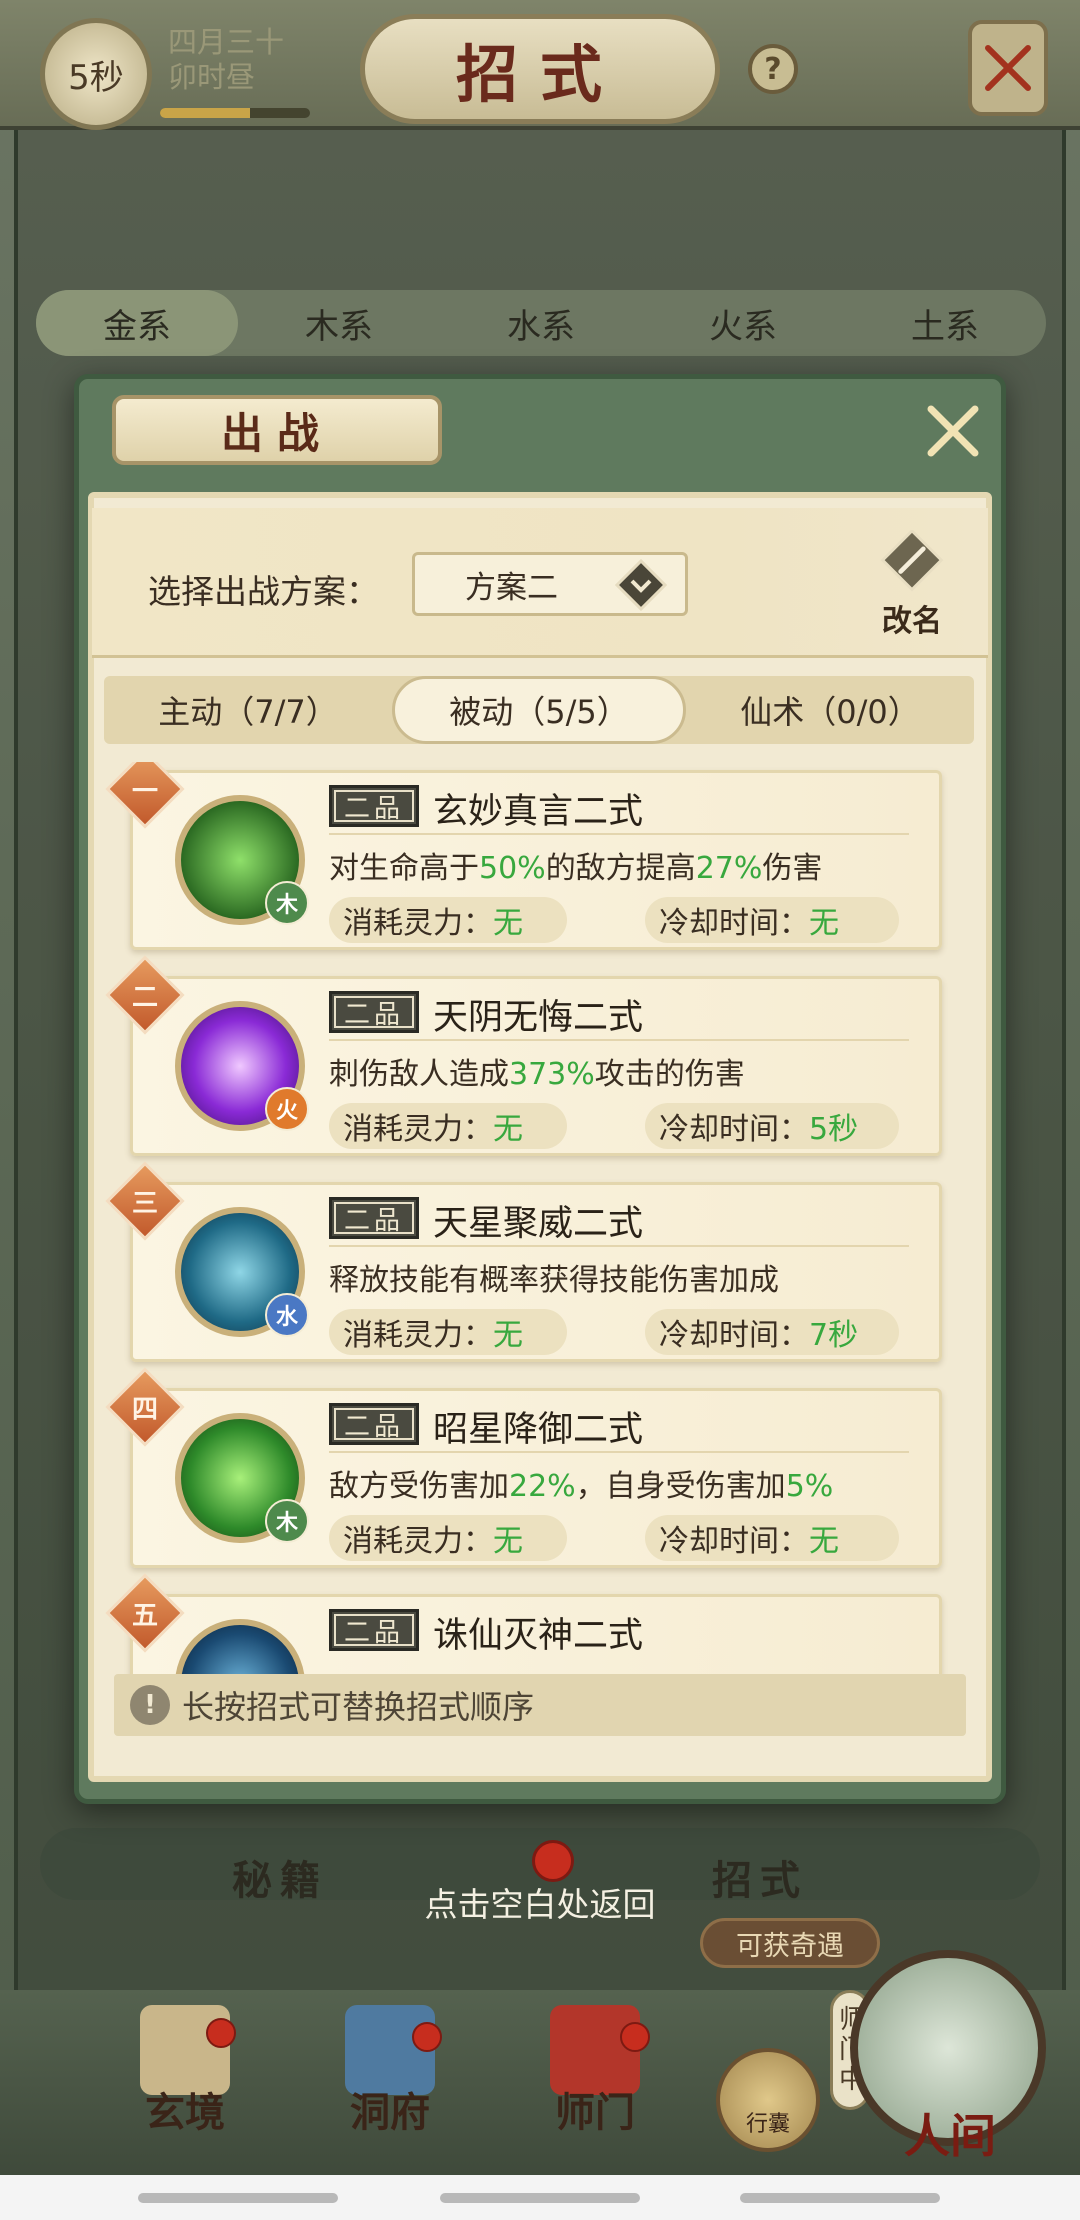 The image size is (1080, 2220). What do you see at coordinates (339, 323) in the screenshot?
I see `tab-wood: 木系` at bounding box center [339, 323].